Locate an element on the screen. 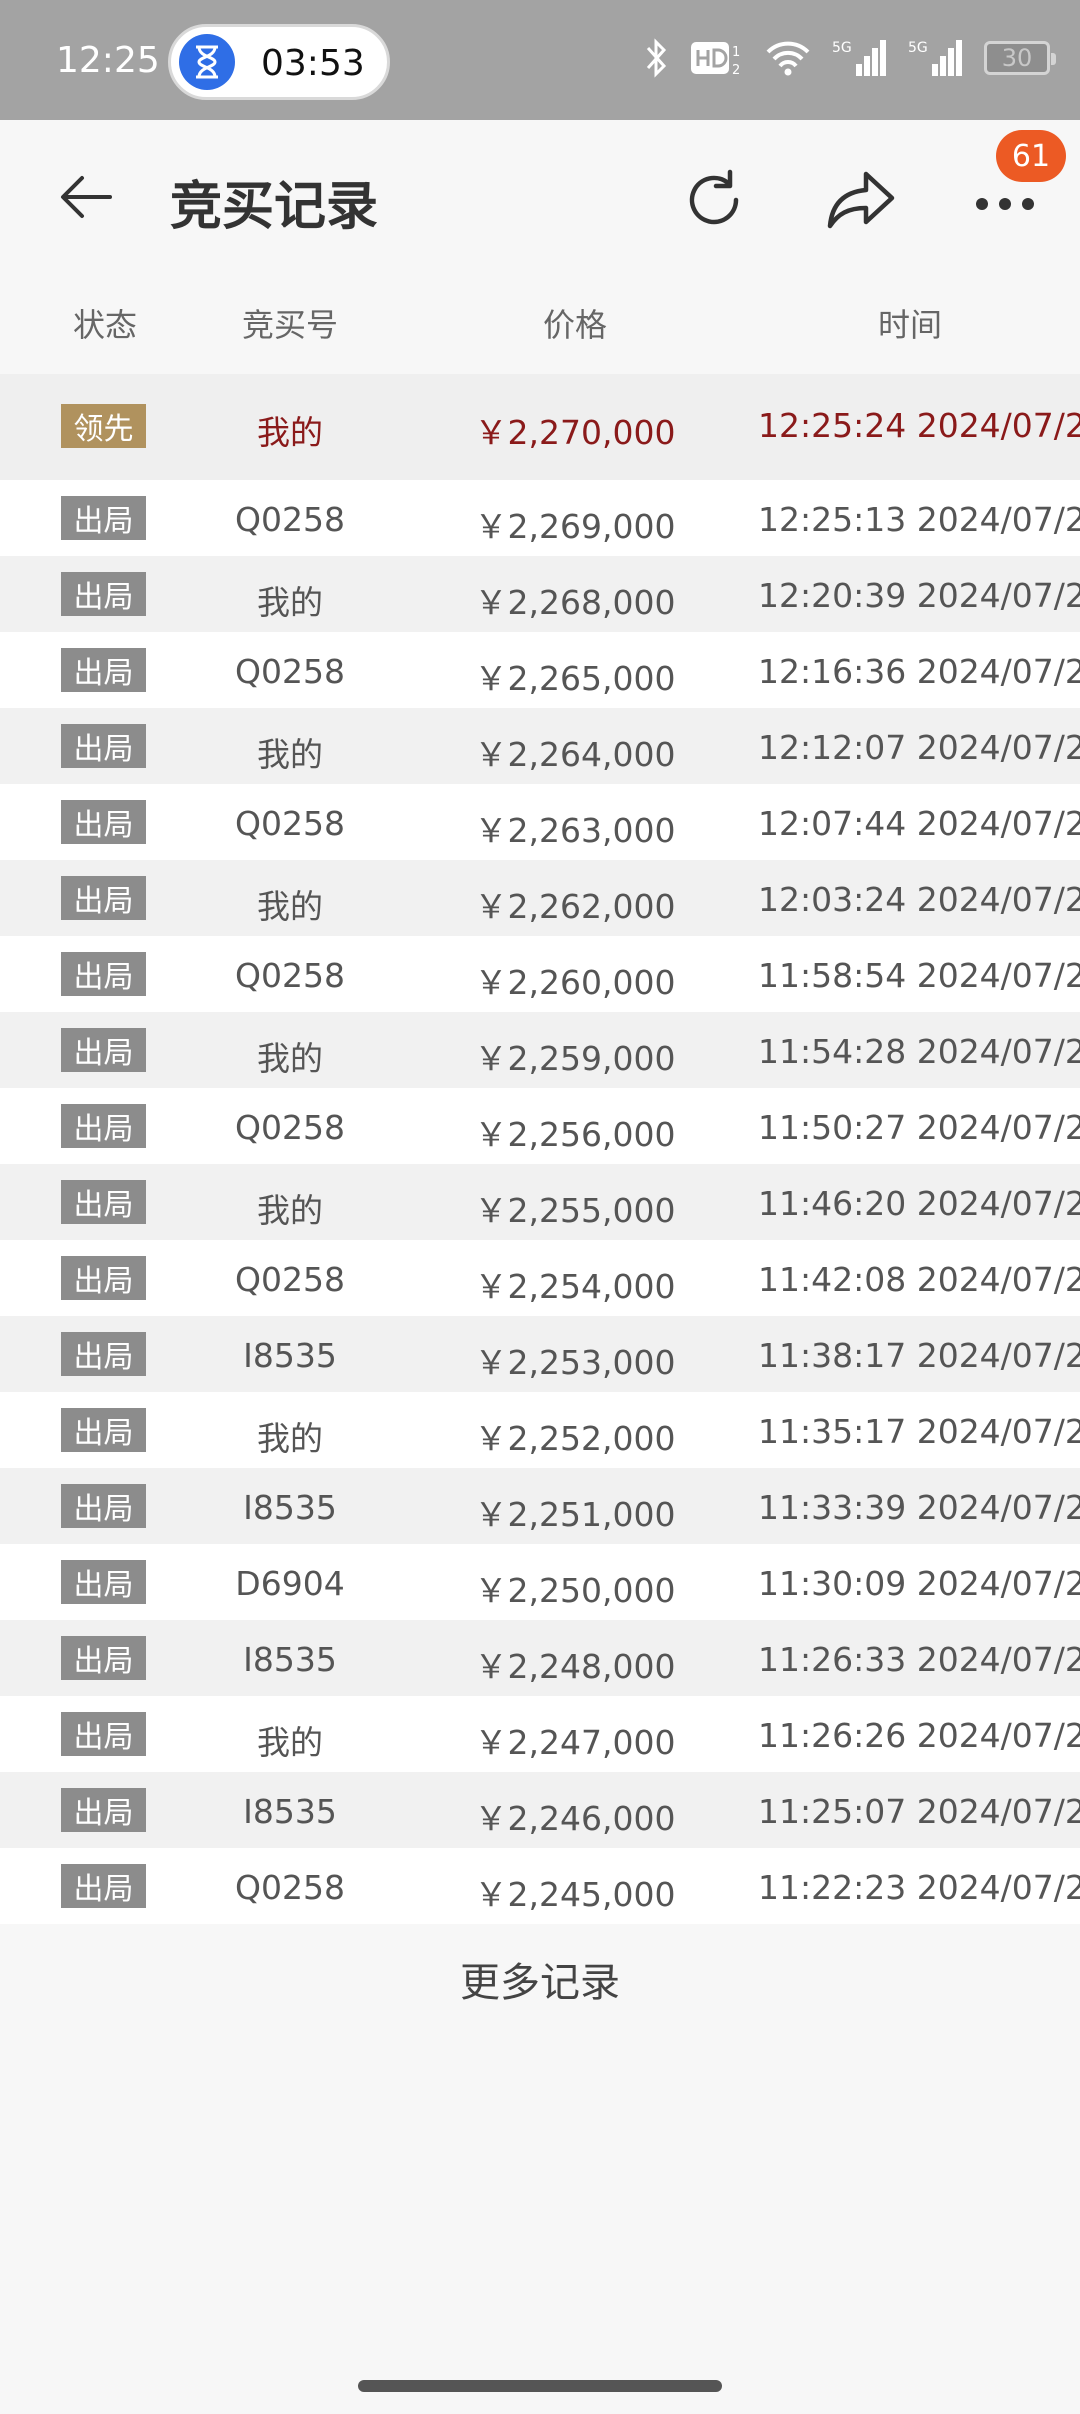  bid-price: ￥2,268,000 is located at coordinates (575, 602).